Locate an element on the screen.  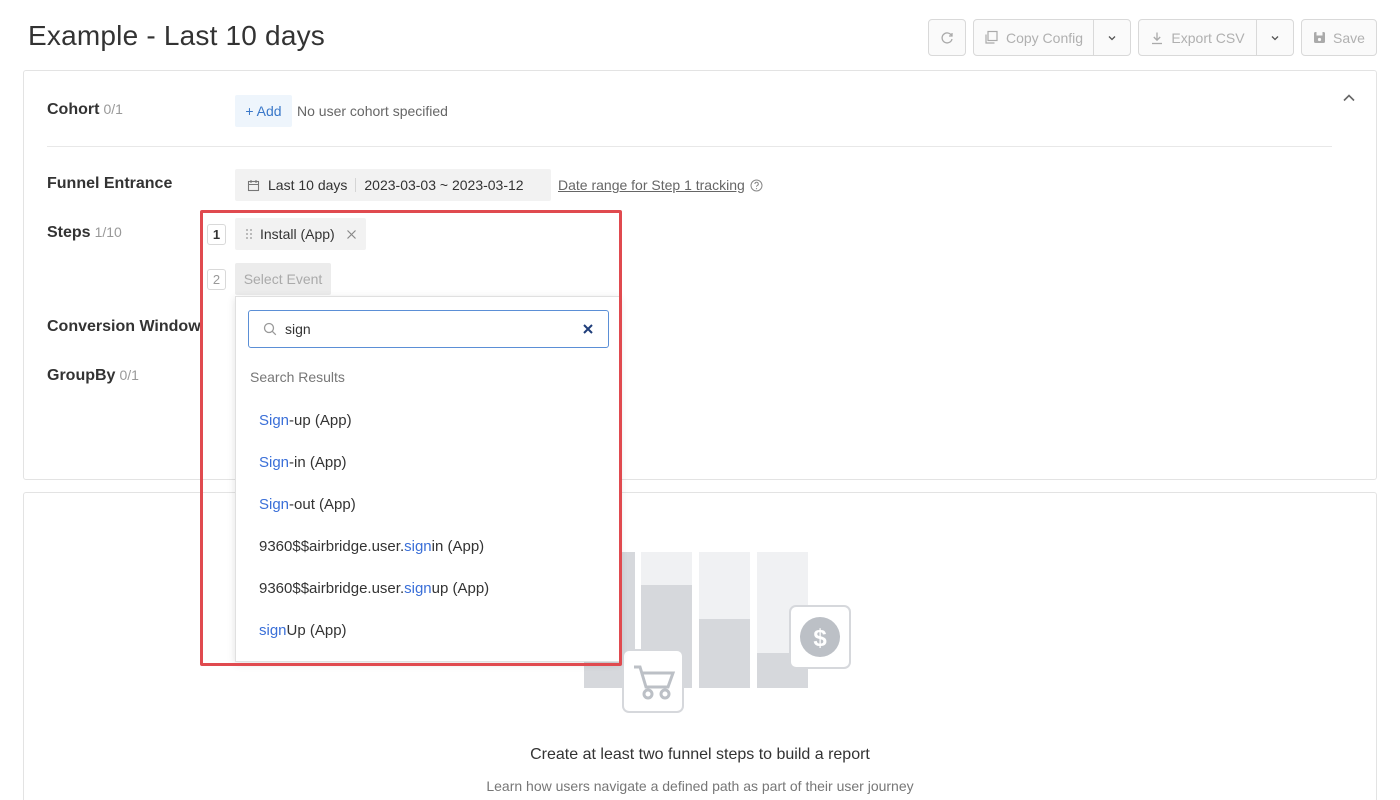
date-range-picker: Last 10 days 2023-03-03 ~ 2023-03-12 is located at coordinates (393, 185).